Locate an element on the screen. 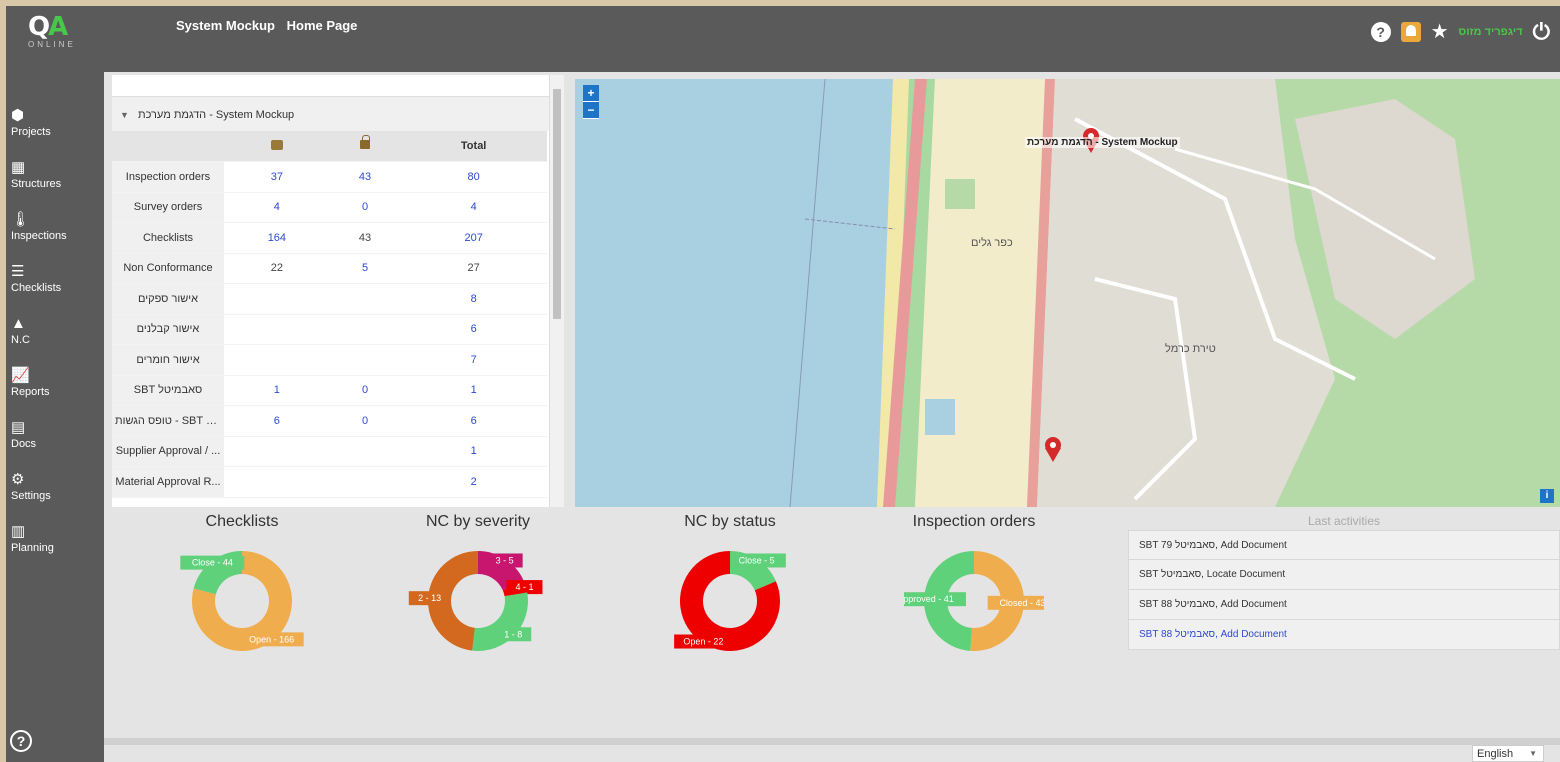 Image resolution: width=1560 pixels, height=762 pixels. info-icon: i is located at coordinates (1547, 496).